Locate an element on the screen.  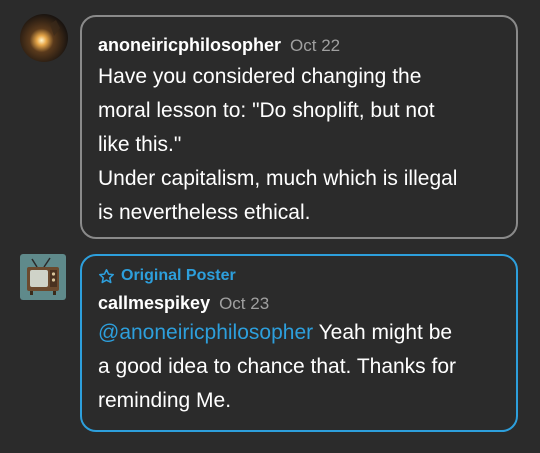
comment-meta: anoneiricphilosopher Oct 22 is located at coordinates (298, 45).